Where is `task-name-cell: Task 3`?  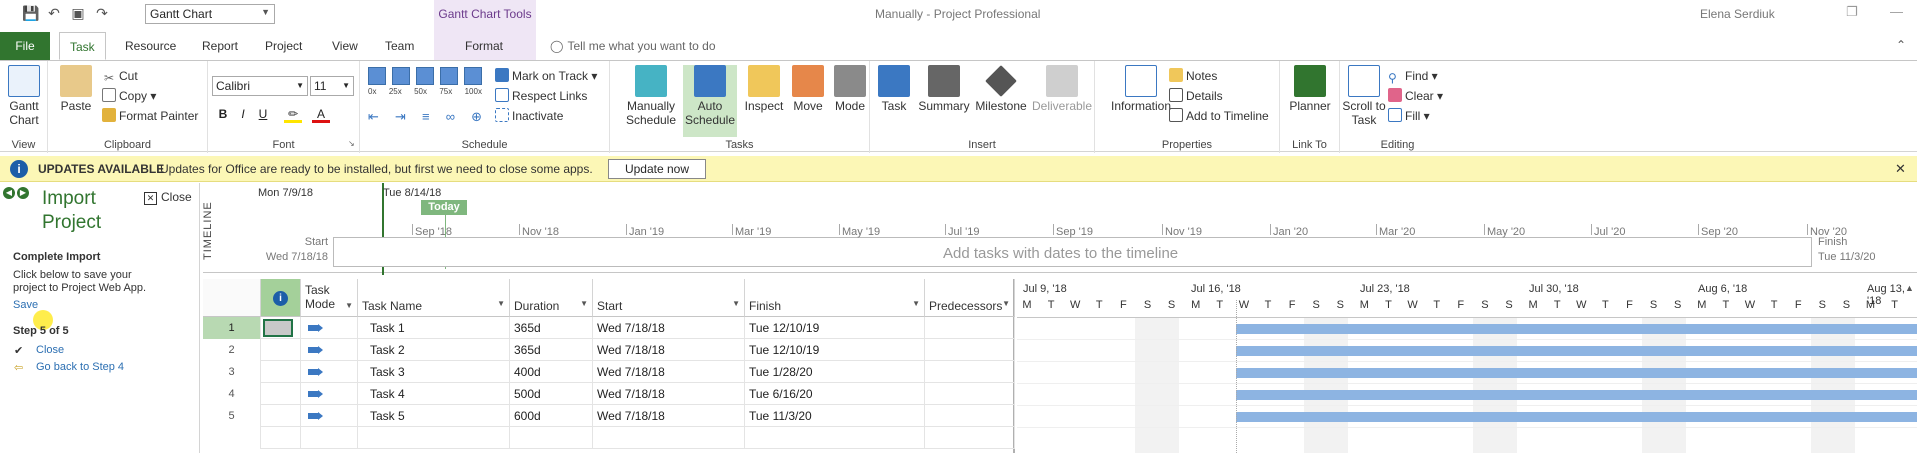
task-name-cell: Task 3 is located at coordinates (434, 372).